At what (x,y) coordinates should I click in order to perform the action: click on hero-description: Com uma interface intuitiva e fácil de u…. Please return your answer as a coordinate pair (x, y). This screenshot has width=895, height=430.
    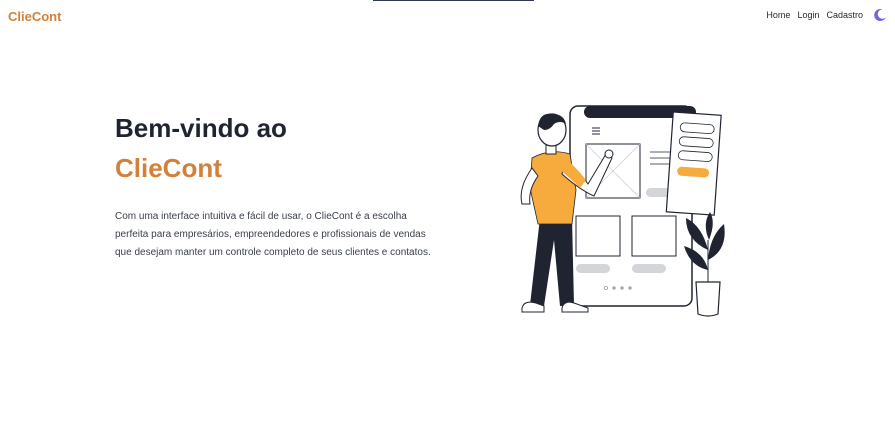
    Looking at the image, I should click on (273, 234).